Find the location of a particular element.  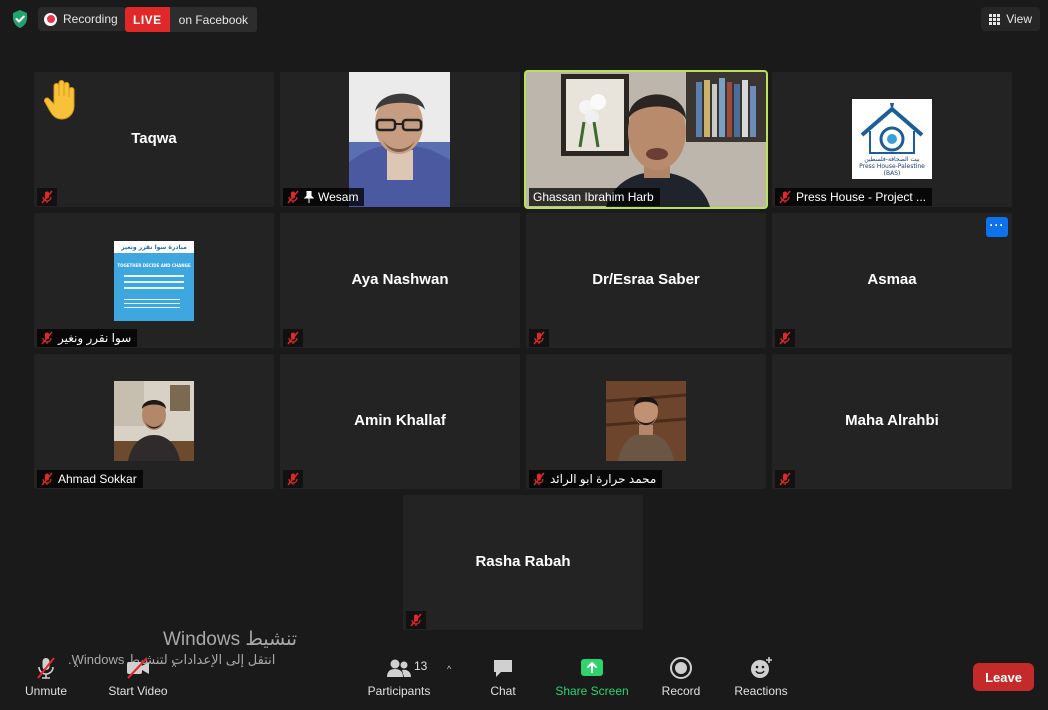

grid-view-icon is located at coordinates (995, 19).